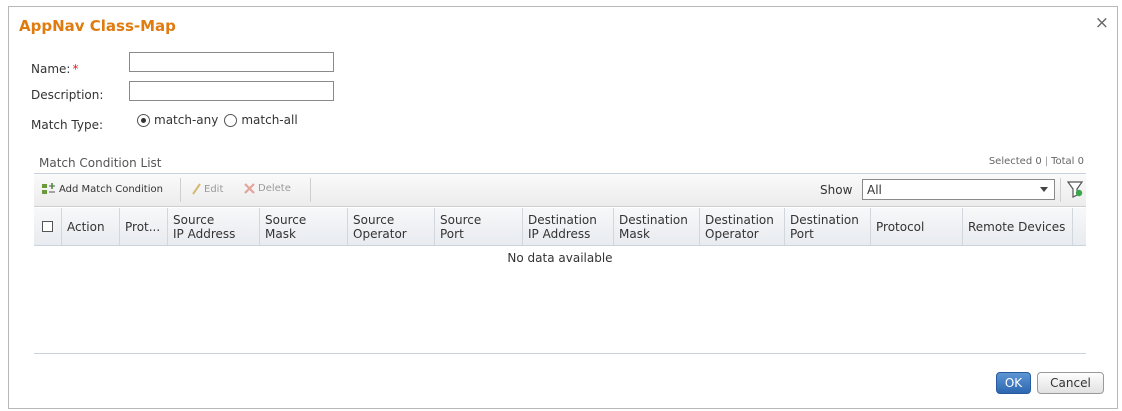 The width and height of the screenshot is (1122, 411). I want to click on match-all-radio, so click(231, 120).